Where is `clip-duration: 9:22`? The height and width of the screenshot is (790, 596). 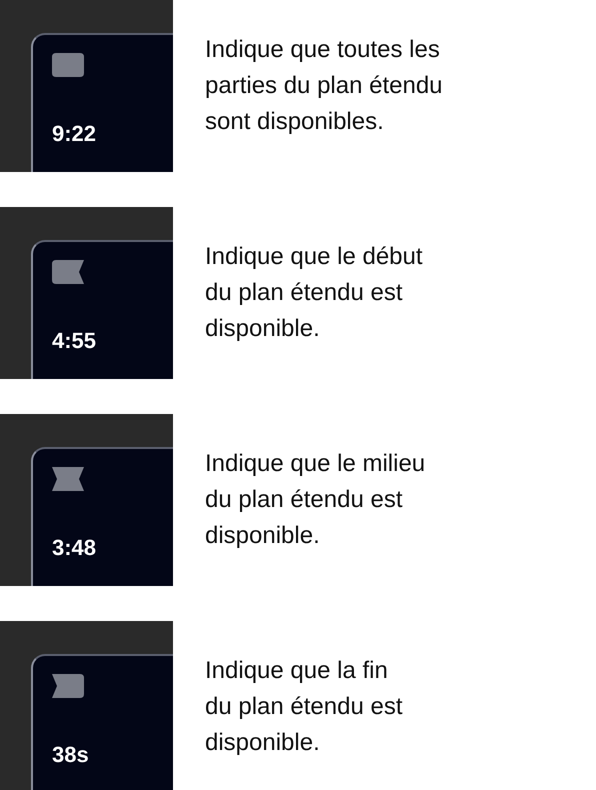 clip-duration: 9:22 is located at coordinates (74, 134).